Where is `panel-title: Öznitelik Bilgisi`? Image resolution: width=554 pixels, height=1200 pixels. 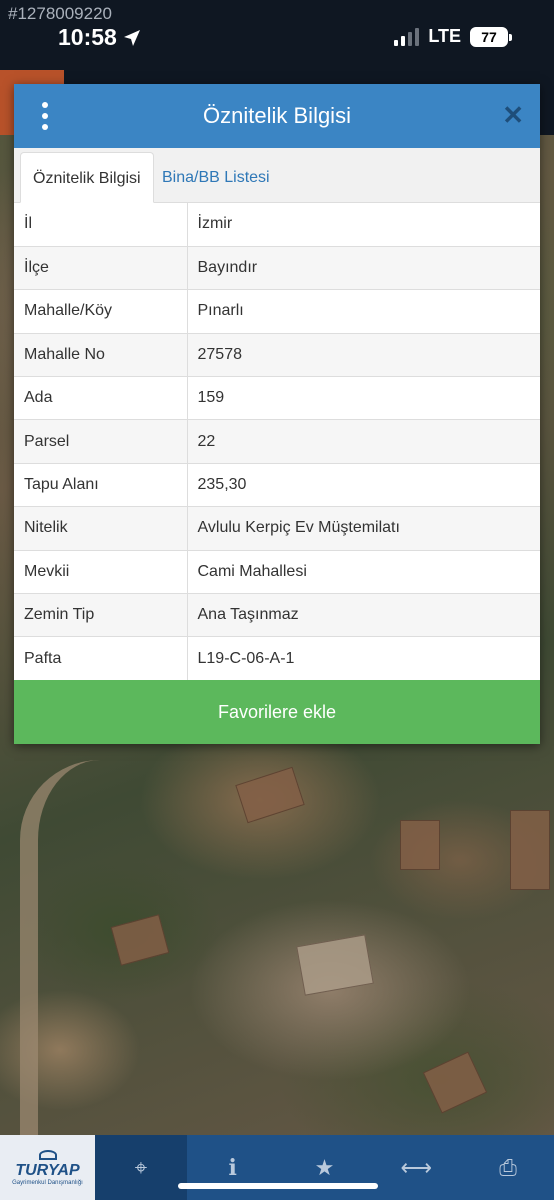 panel-title: Öznitelik Bilgisi is located at coordinates (277, 115).